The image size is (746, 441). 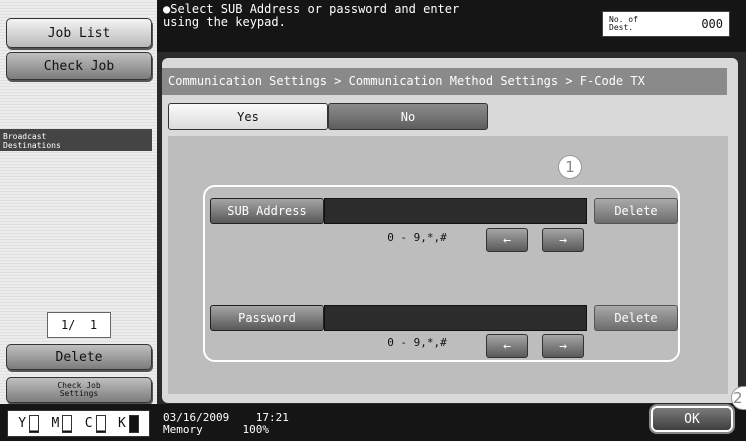 What do you see at coordinates (692, 419) in the screenshot?
I see `ok-button: OK` at bounding box center [692, 419].